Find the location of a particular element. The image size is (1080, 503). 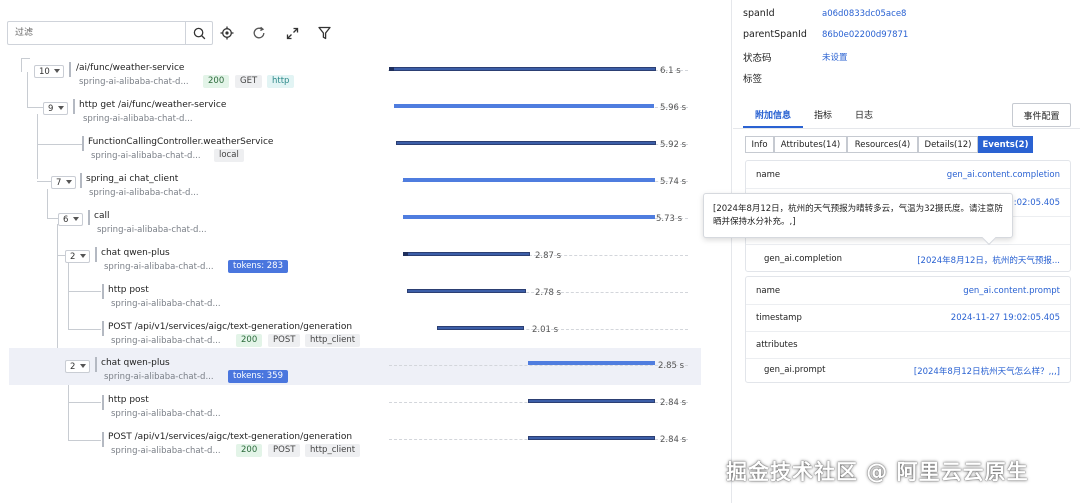

expand-button is located at coordinates (292, 33).